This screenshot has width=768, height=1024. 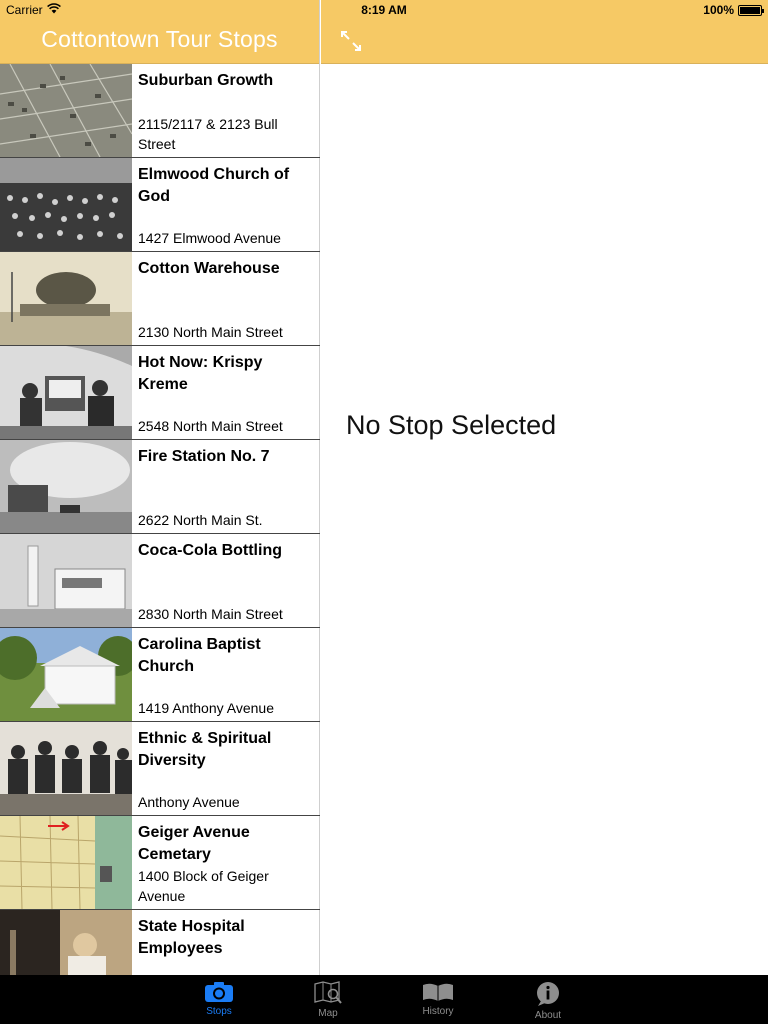 I want to click on stop-address: 2830 North Main Street, so click(x=210, y=614).